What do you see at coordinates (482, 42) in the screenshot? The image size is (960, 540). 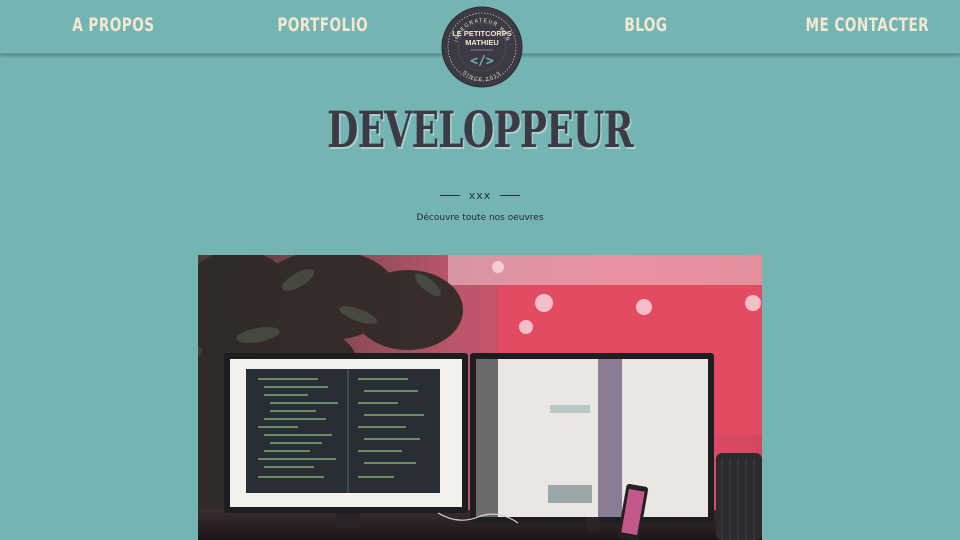 I see `badge-name-line2: MATHIEU` at bounding box center [482, 42].